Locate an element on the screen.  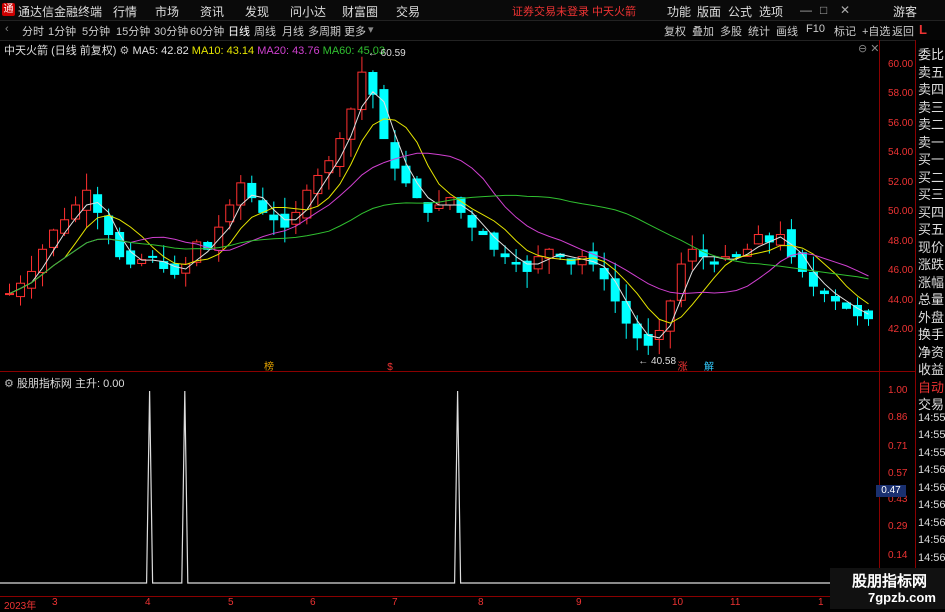
adjust-button: 复权 is located at coordinates (675, 31).